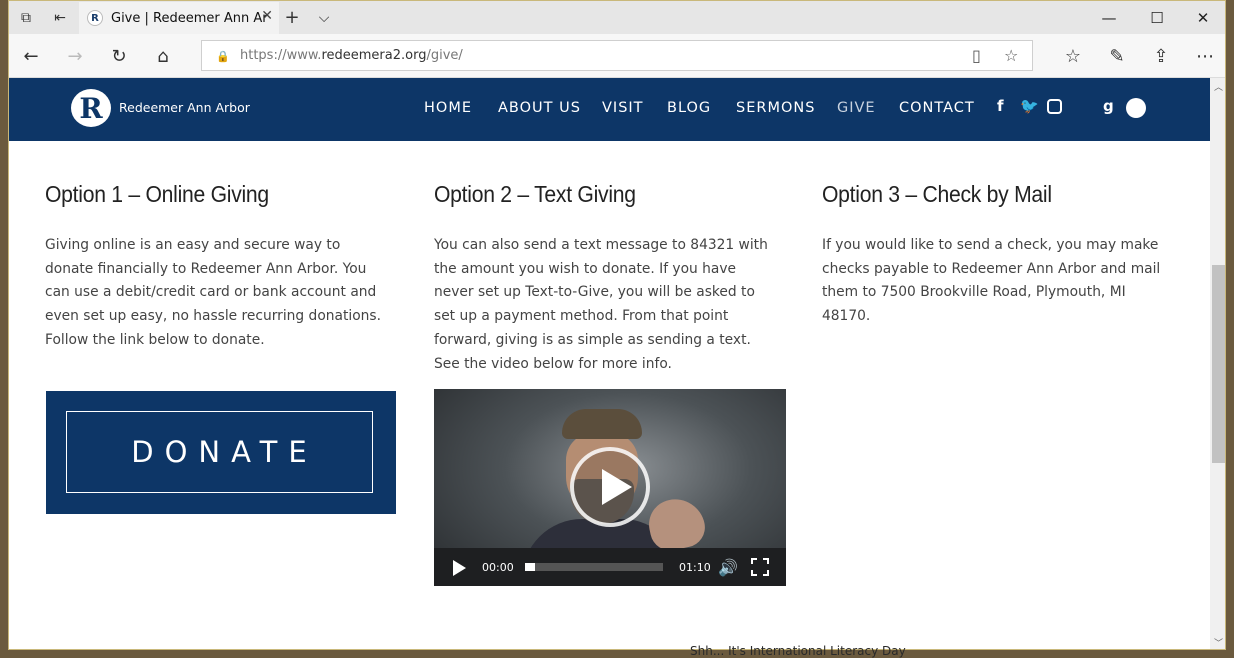 This screenshot has width=1234, height=658. What do you see at coordinates (1011, 55) in the screenshot?
I see `favorite-star-icon: ☆` at bounding box center [1011, 55].